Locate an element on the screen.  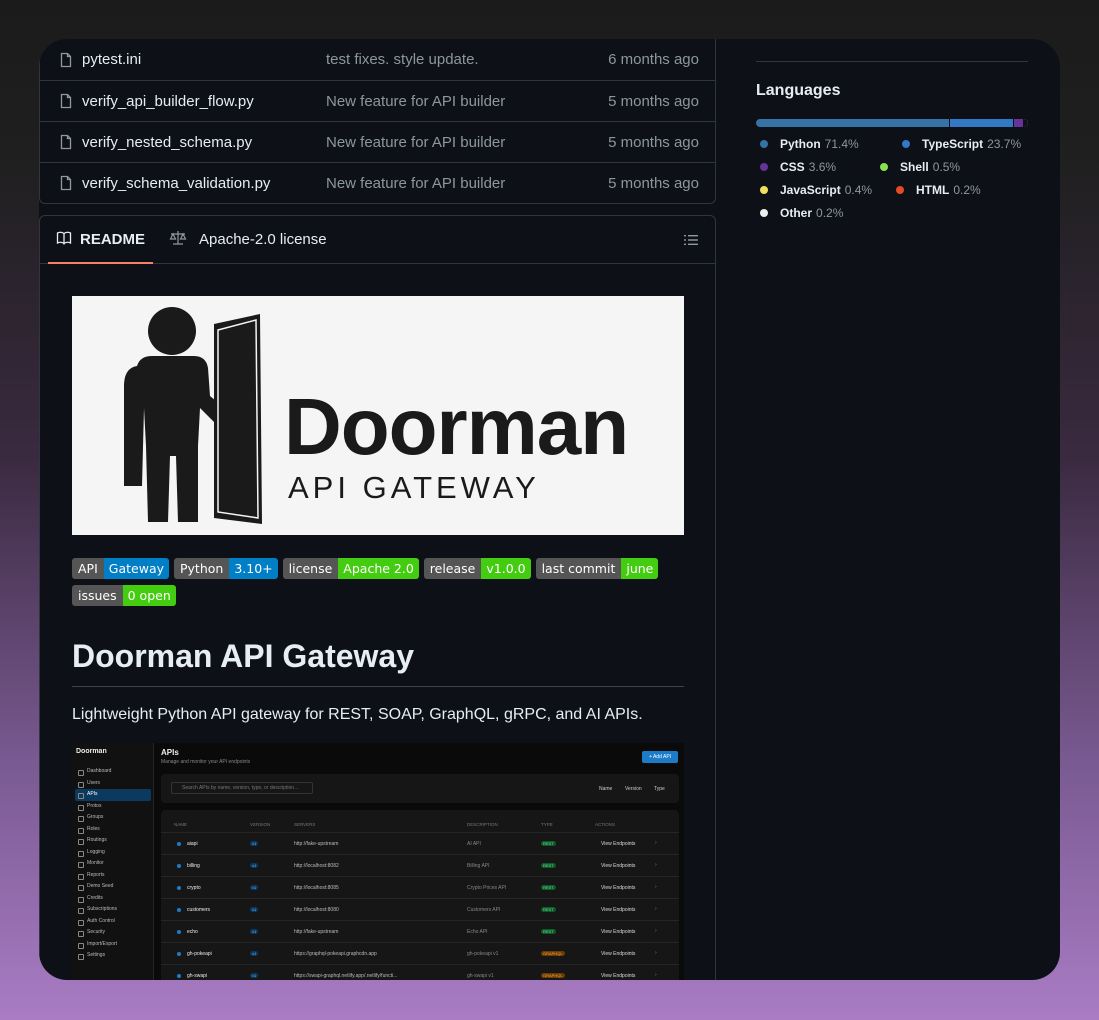
logo-subtitle: API GATEWAY is located at coordinates (414, 487).